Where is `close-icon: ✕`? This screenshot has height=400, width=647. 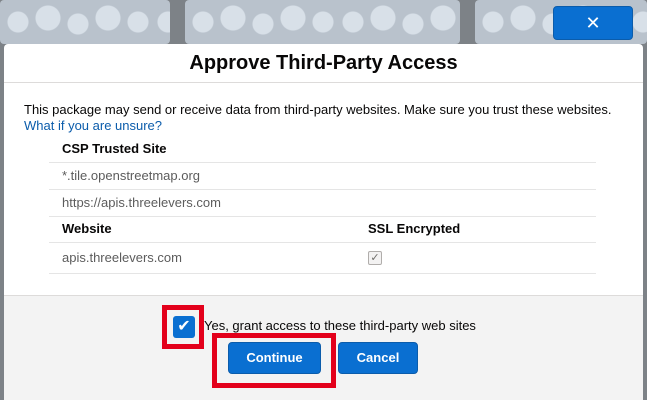 close-icon: ✕ is located at coordinates (593, 23).